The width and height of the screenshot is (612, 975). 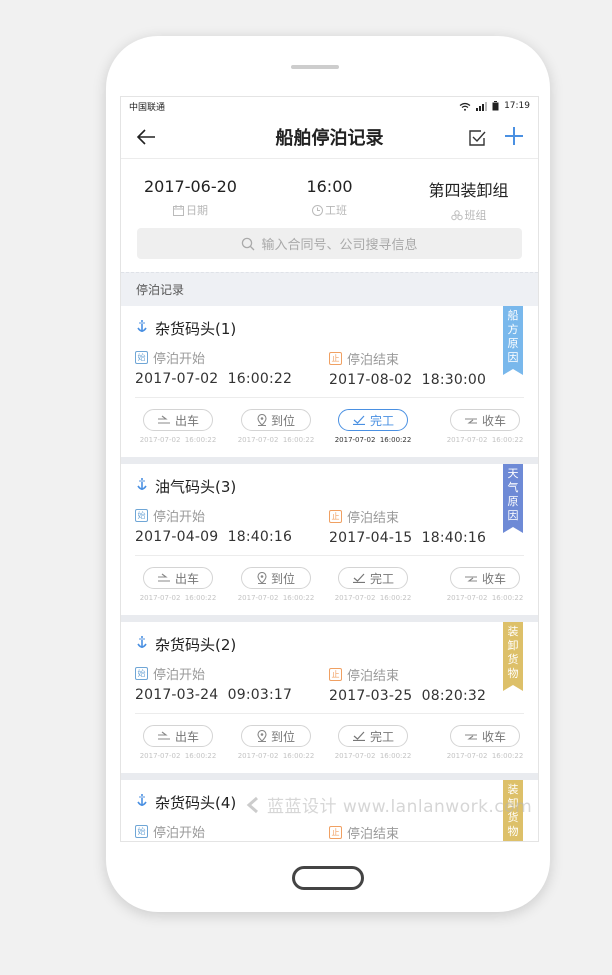 What do you see at coordinates (513, 656) in the screenshot?
I see `reason-ribbon: 装卸货物` at bounding box center [513, 656].